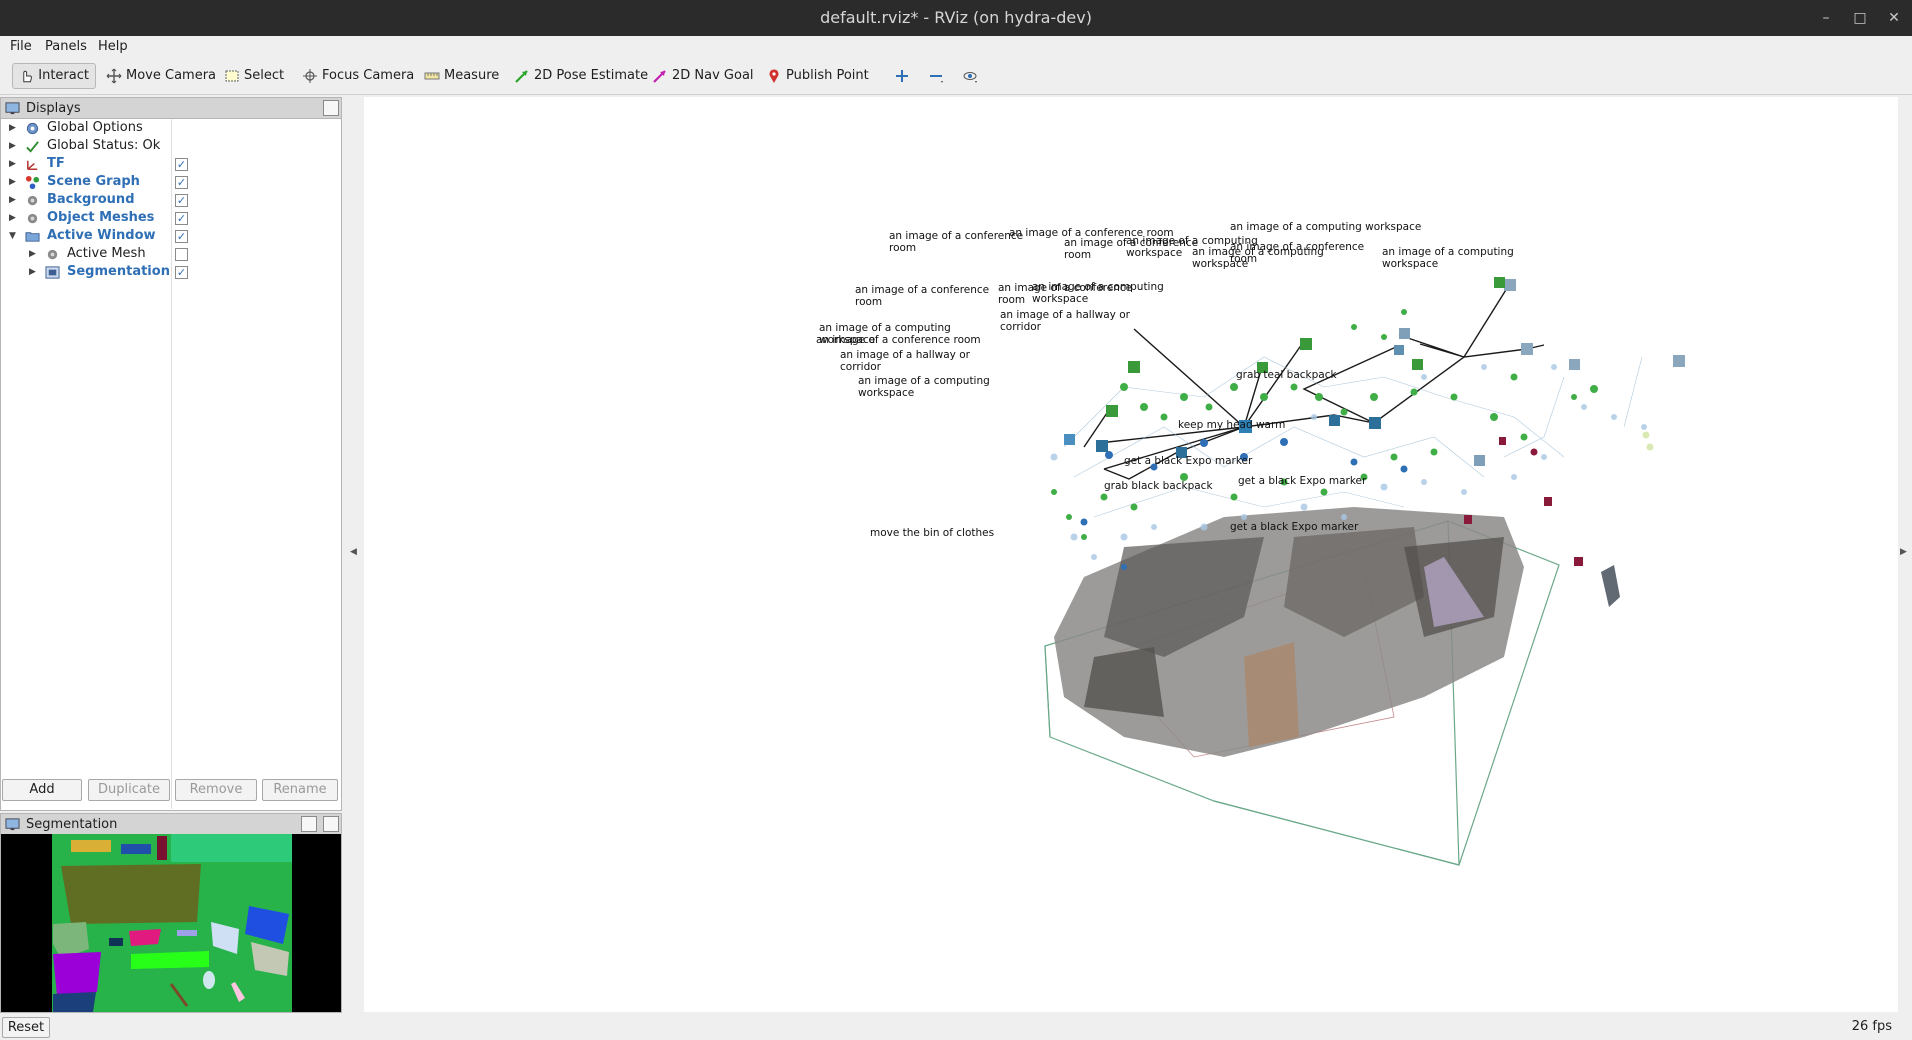 The height and width of the screenshot is (1040, 1912). I want to click on focus-camera-label: Focus Camera, so click(368, 75).